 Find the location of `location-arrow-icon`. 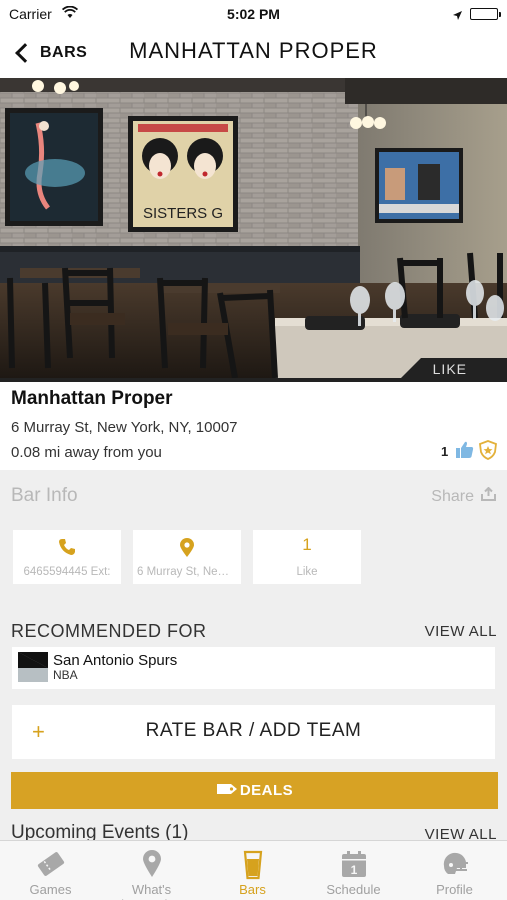

location-arrow-icon is located at coordinates (457, 17).